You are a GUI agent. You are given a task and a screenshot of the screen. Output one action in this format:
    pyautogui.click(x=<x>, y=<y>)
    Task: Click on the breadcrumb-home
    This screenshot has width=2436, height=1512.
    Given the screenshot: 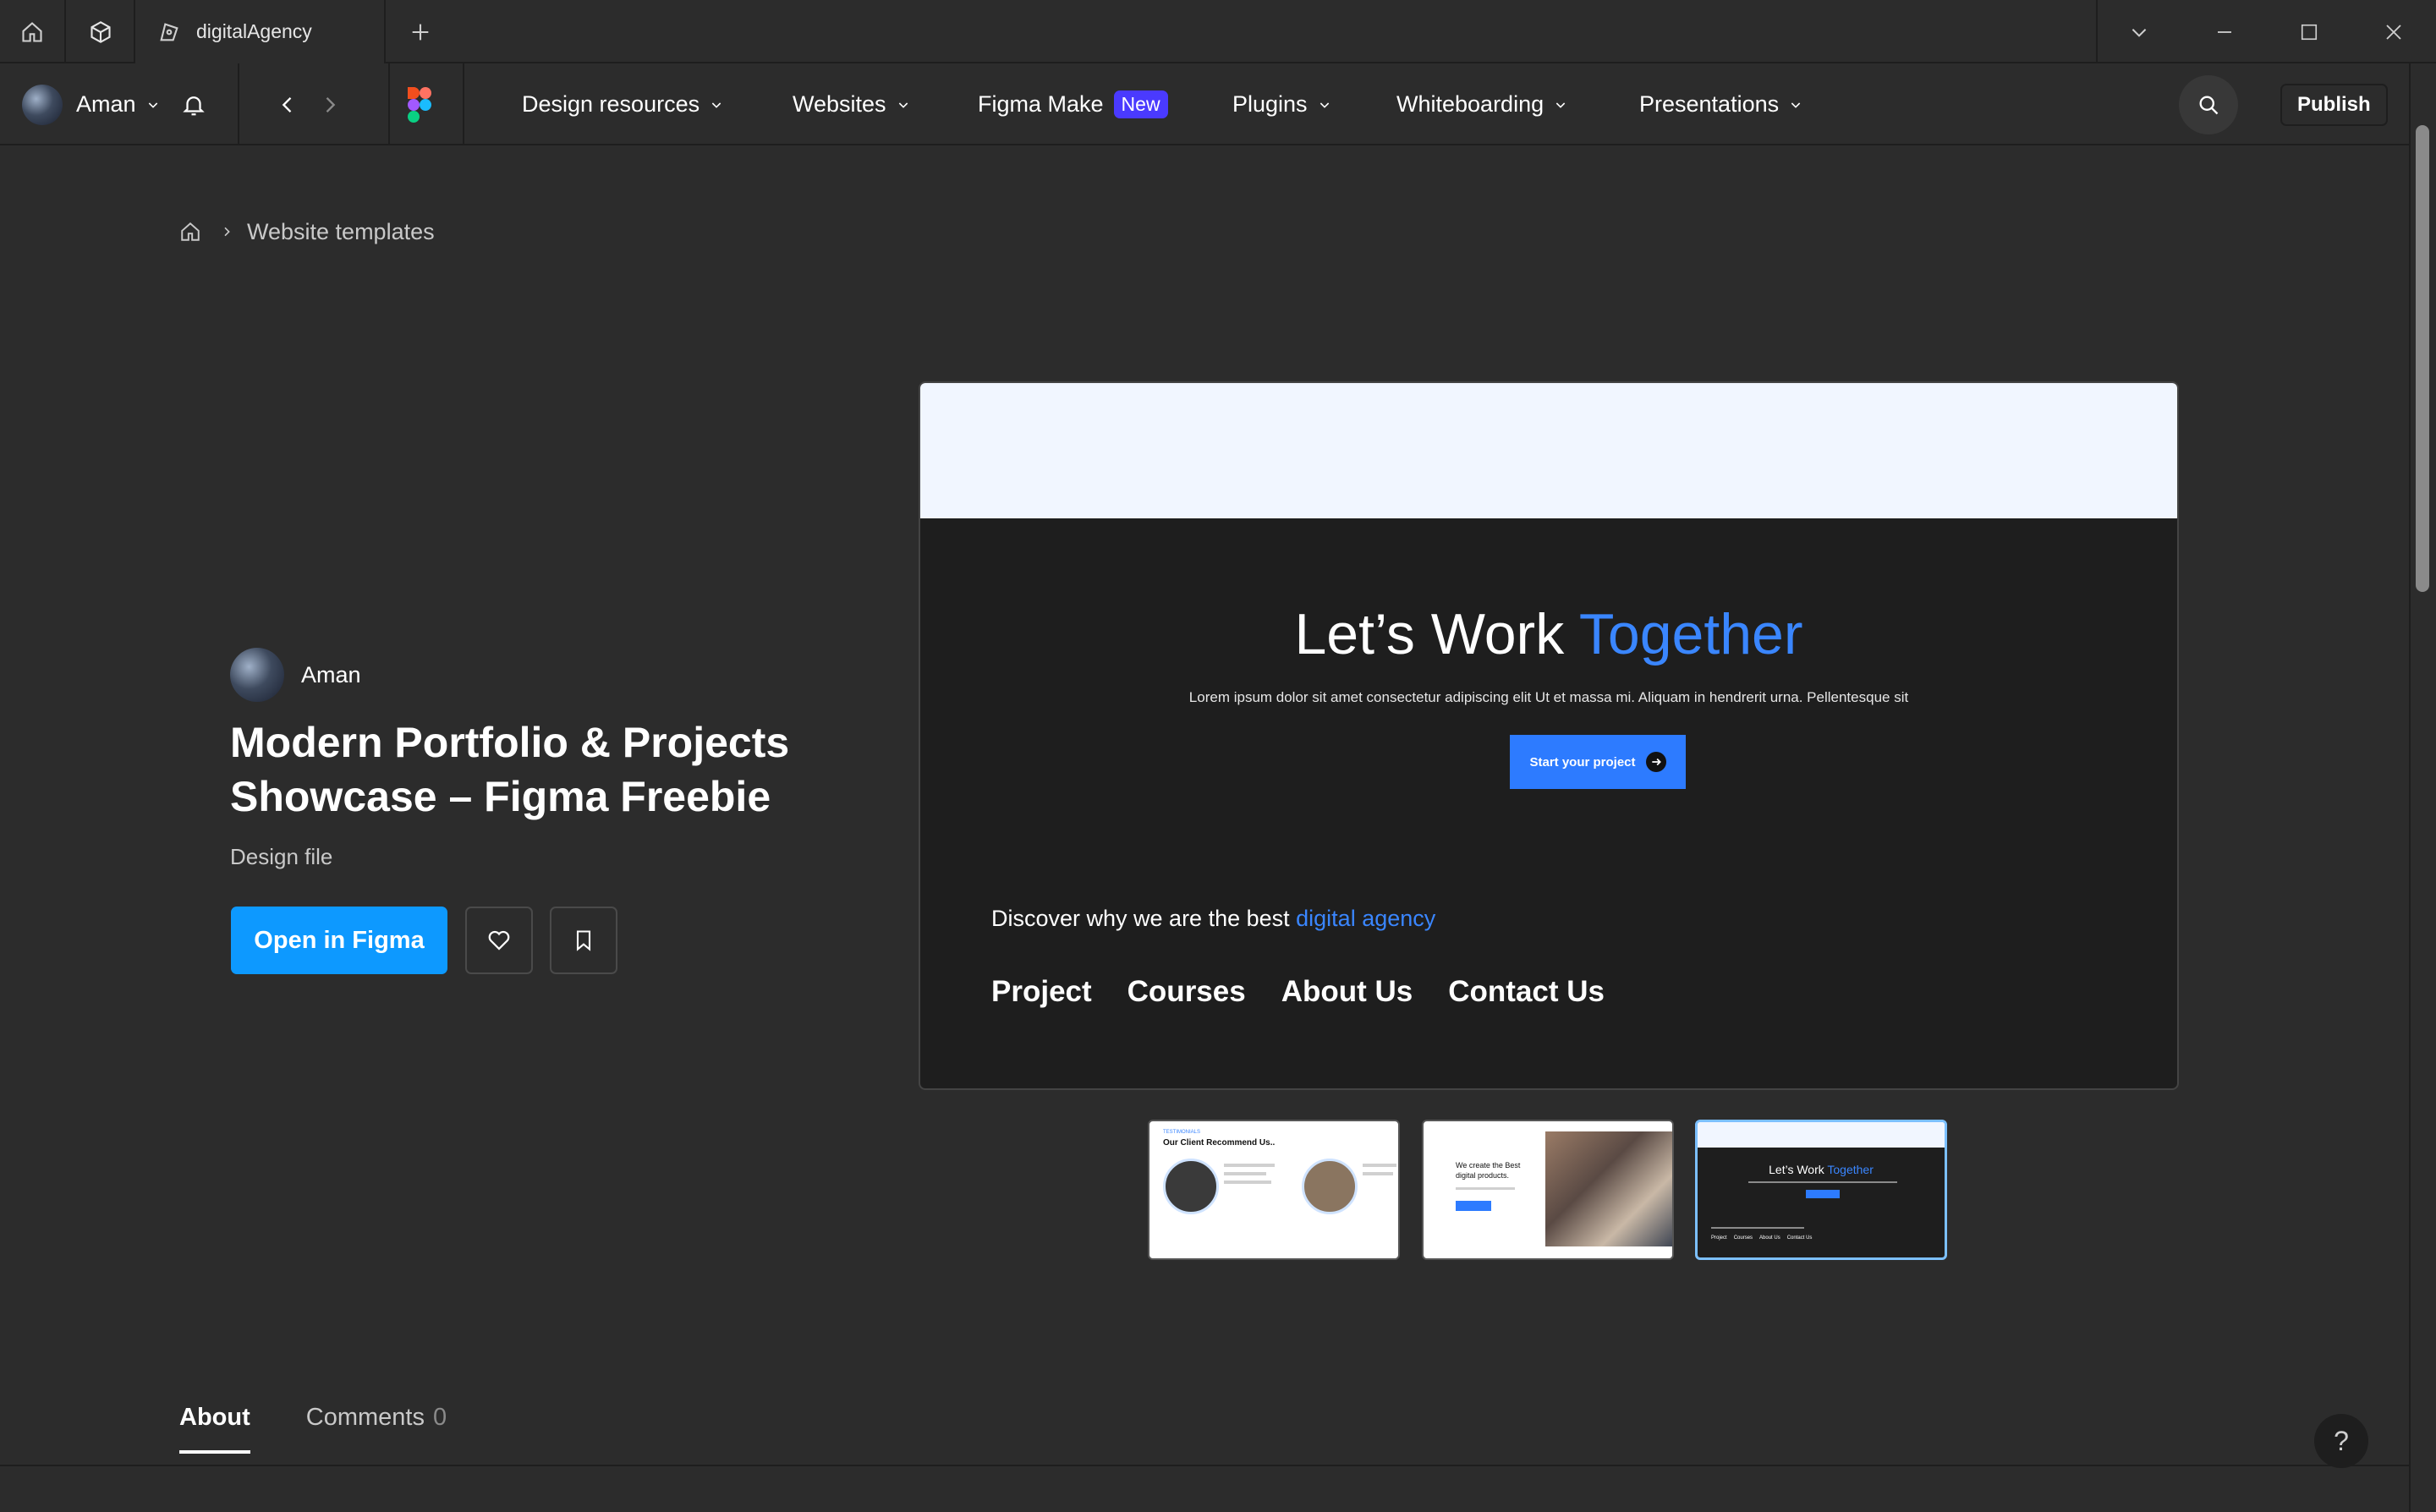 What is the action you would take?
    pyautogui.click(x=190, y=232)
    